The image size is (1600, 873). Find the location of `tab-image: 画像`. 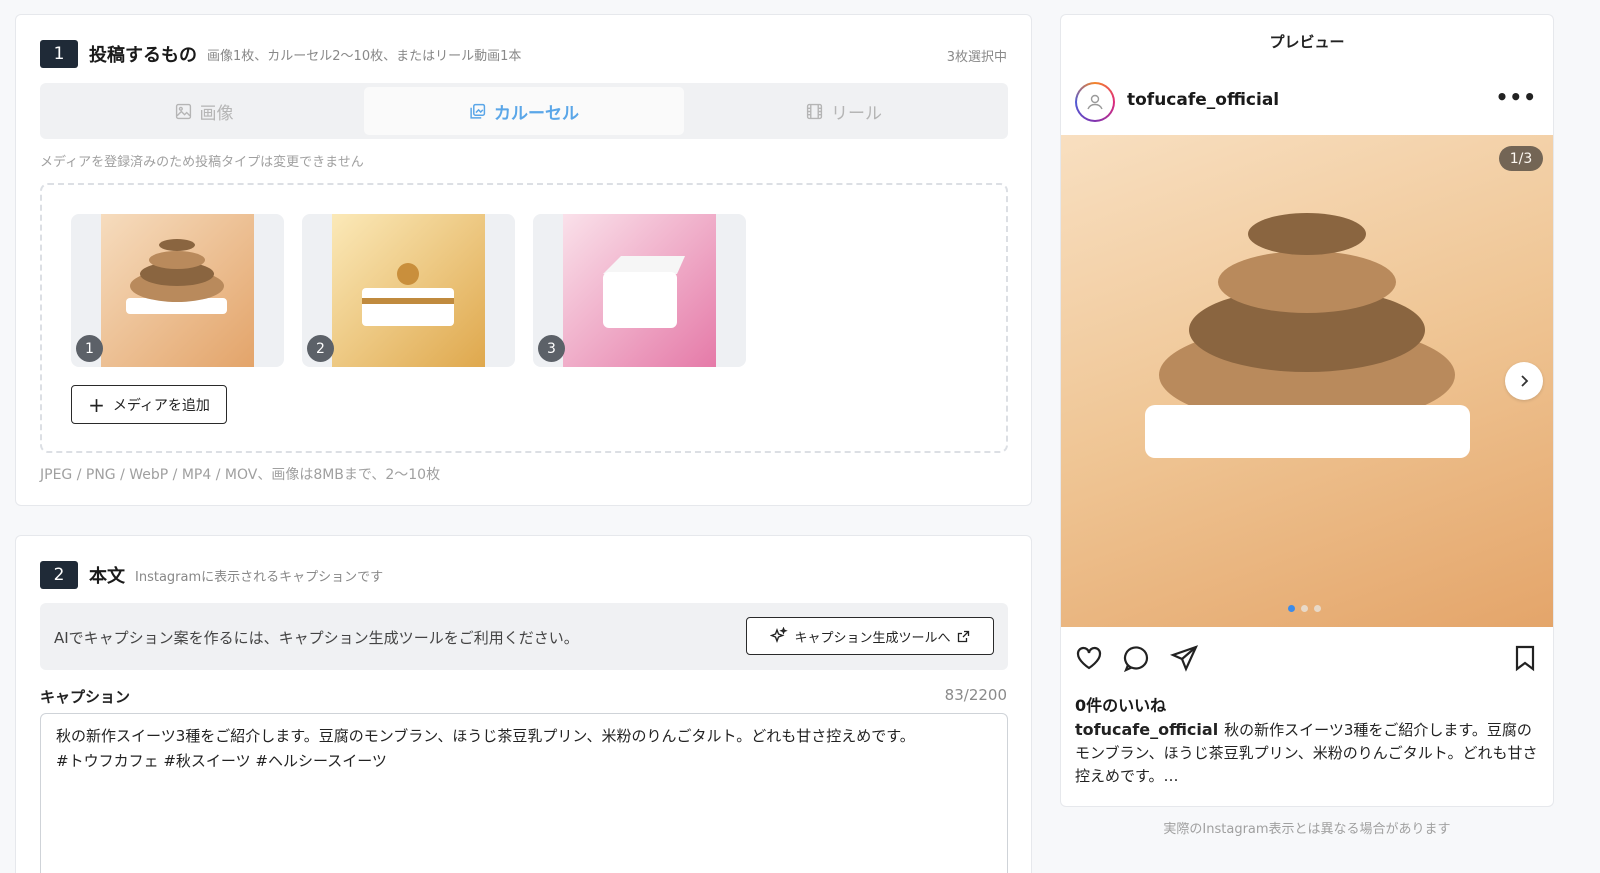

tab-image: 画像 is located at coordinates (204, 111).